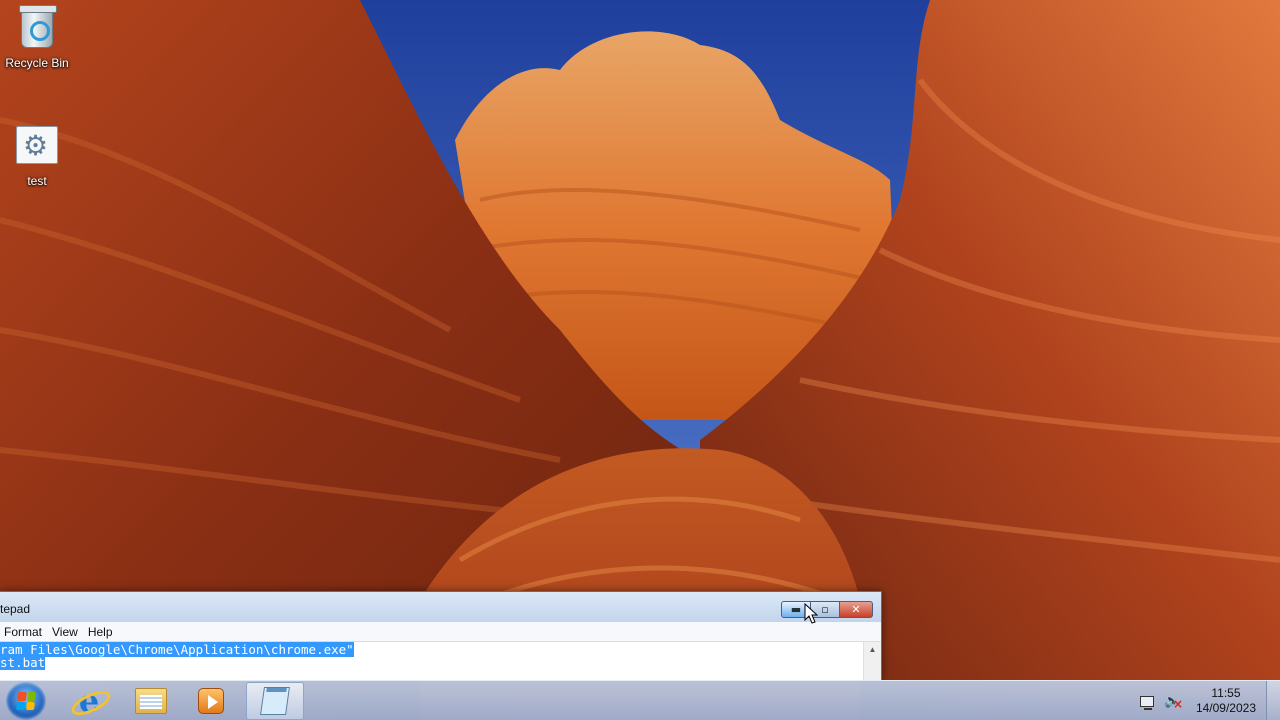 The width and height of the screenshot is (1280, 720). I want to click on start-button, so click(26, 701).